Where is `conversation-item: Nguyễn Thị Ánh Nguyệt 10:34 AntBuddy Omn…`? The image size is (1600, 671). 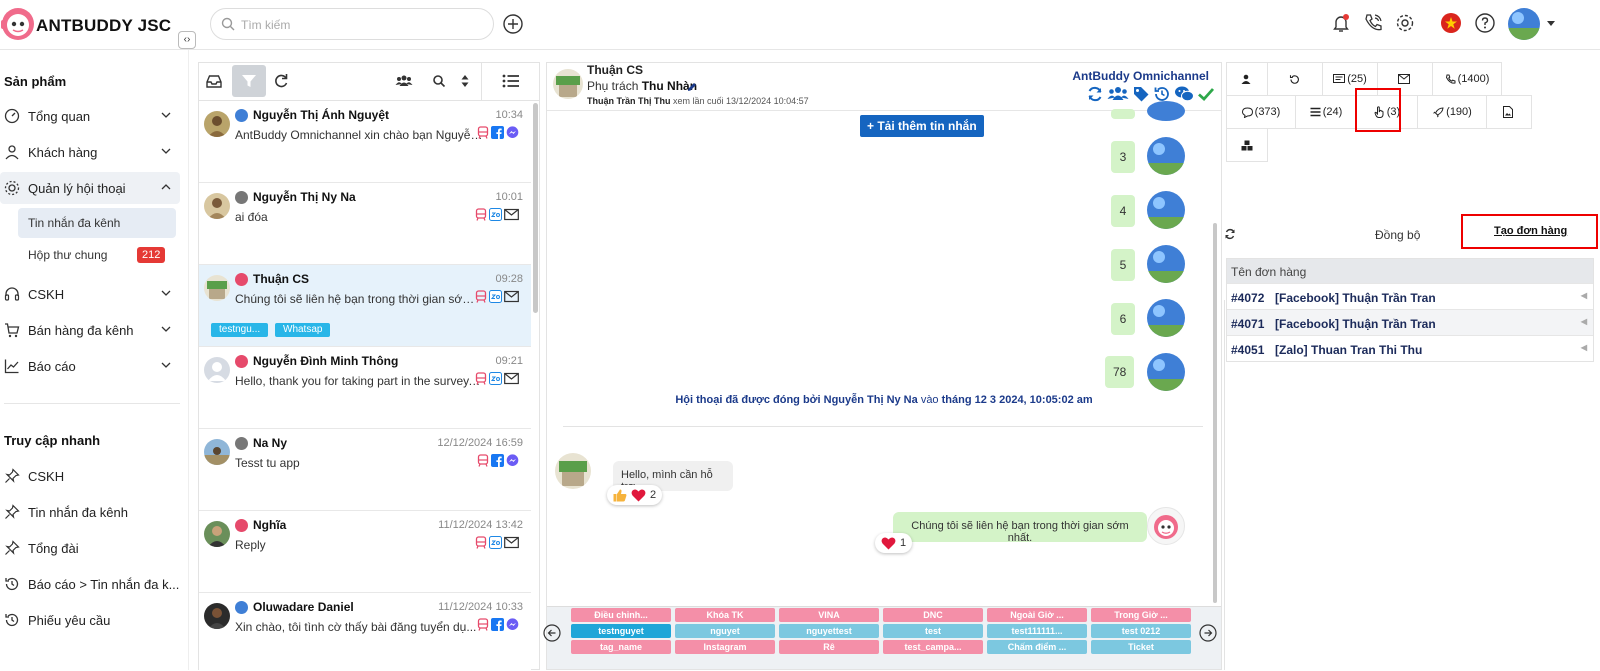
conversation-item: Nguyễn Thị Ánh Nguyệt 10:34 AntBuddy Omn… is located at coordinates (365, 142).